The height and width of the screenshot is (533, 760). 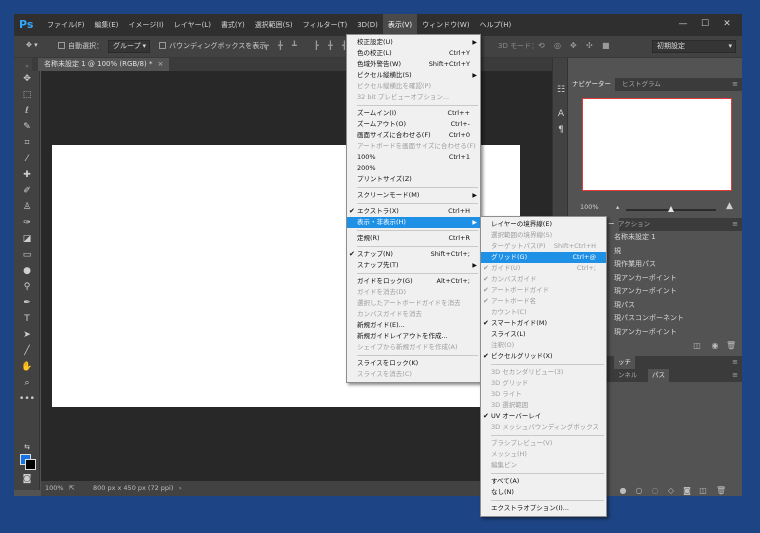 I want to click on menu-item-3: レイヤー(L), so click(x=192, y=25).